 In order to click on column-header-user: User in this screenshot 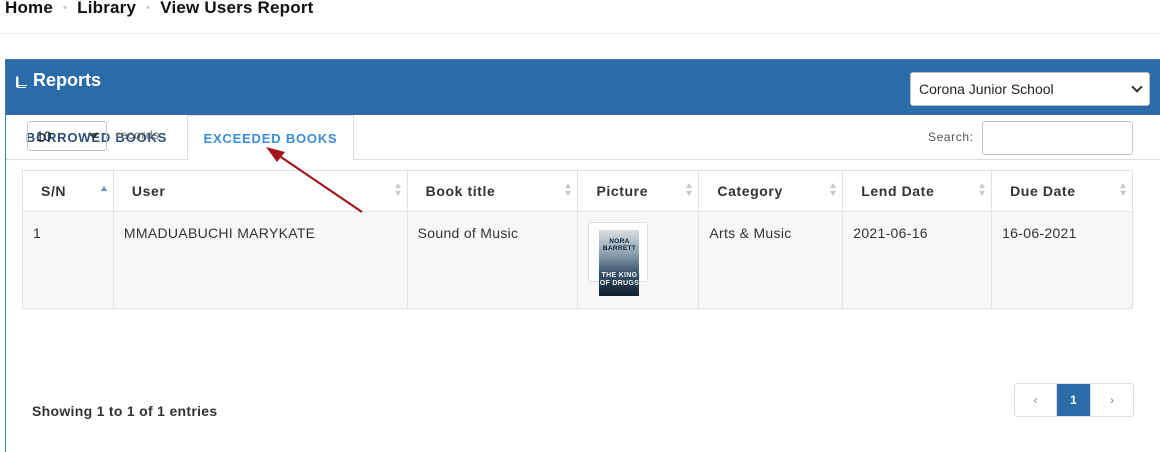, I will do `click(260, 191)`.